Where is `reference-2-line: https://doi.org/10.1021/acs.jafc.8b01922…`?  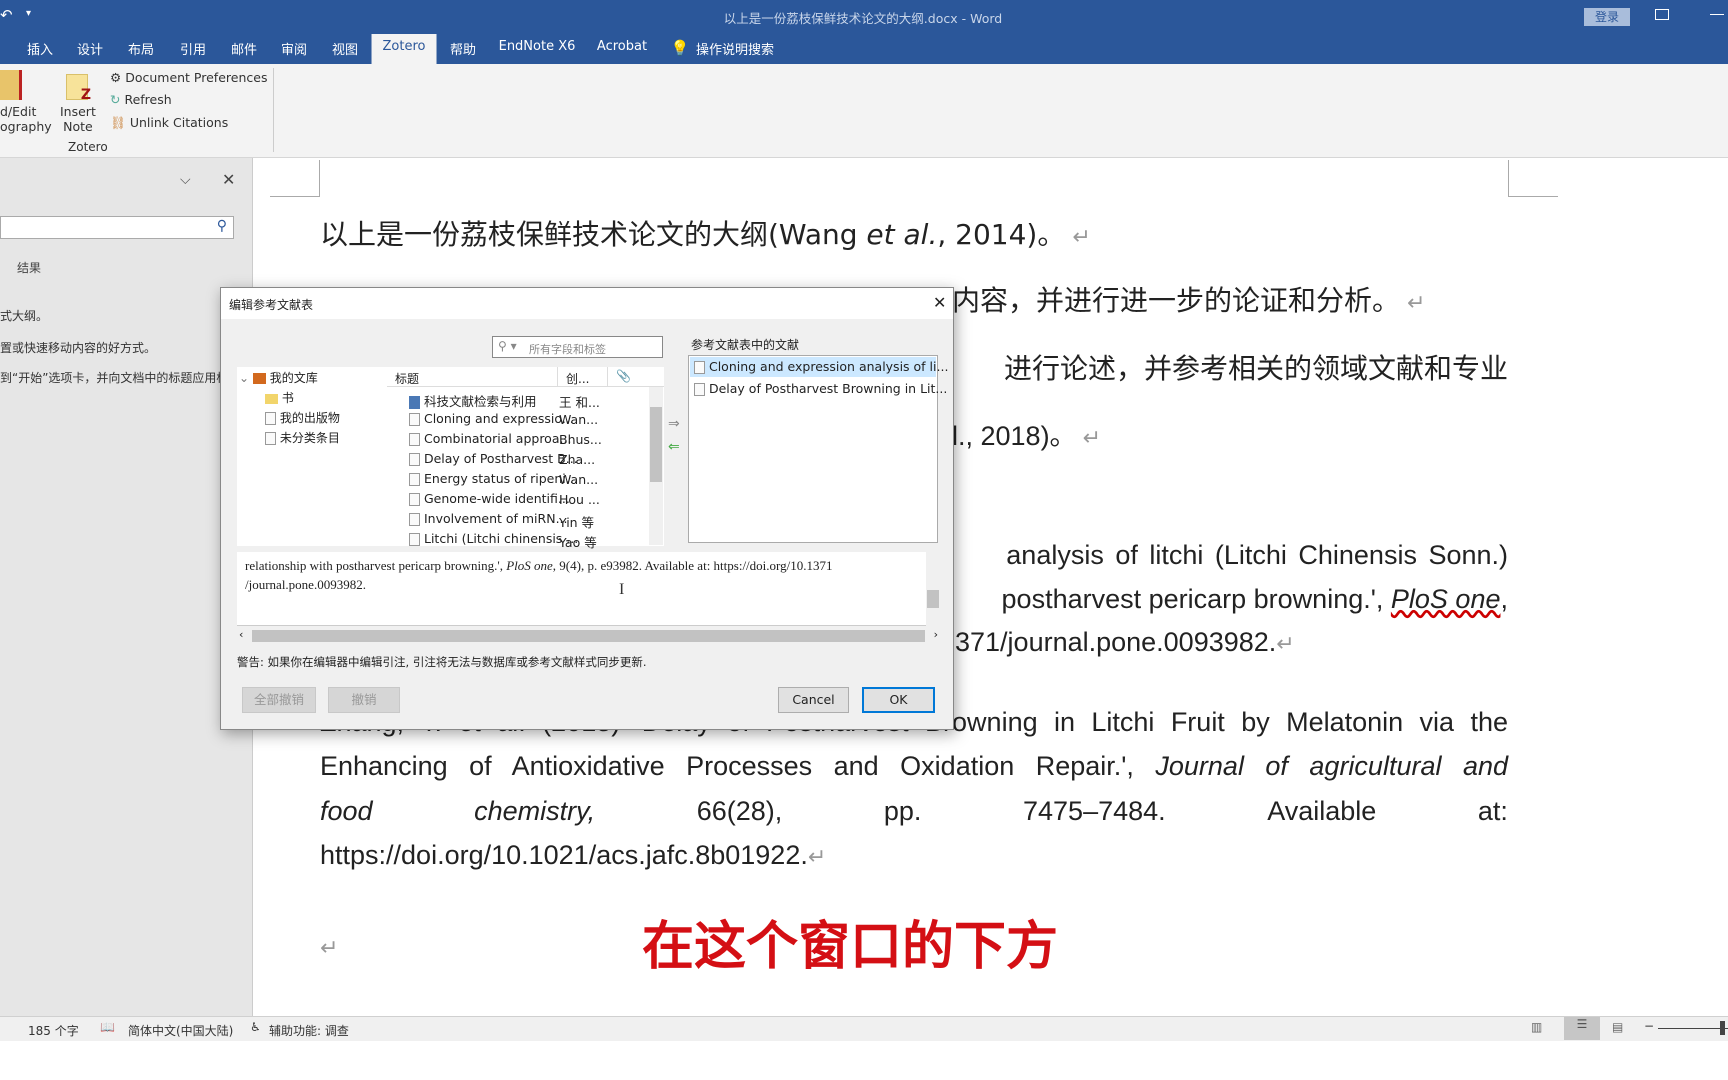
reference-2-line: https://doi.org/10.1021/acs.jafc.8b01922… is located at coordinates (573, 855).